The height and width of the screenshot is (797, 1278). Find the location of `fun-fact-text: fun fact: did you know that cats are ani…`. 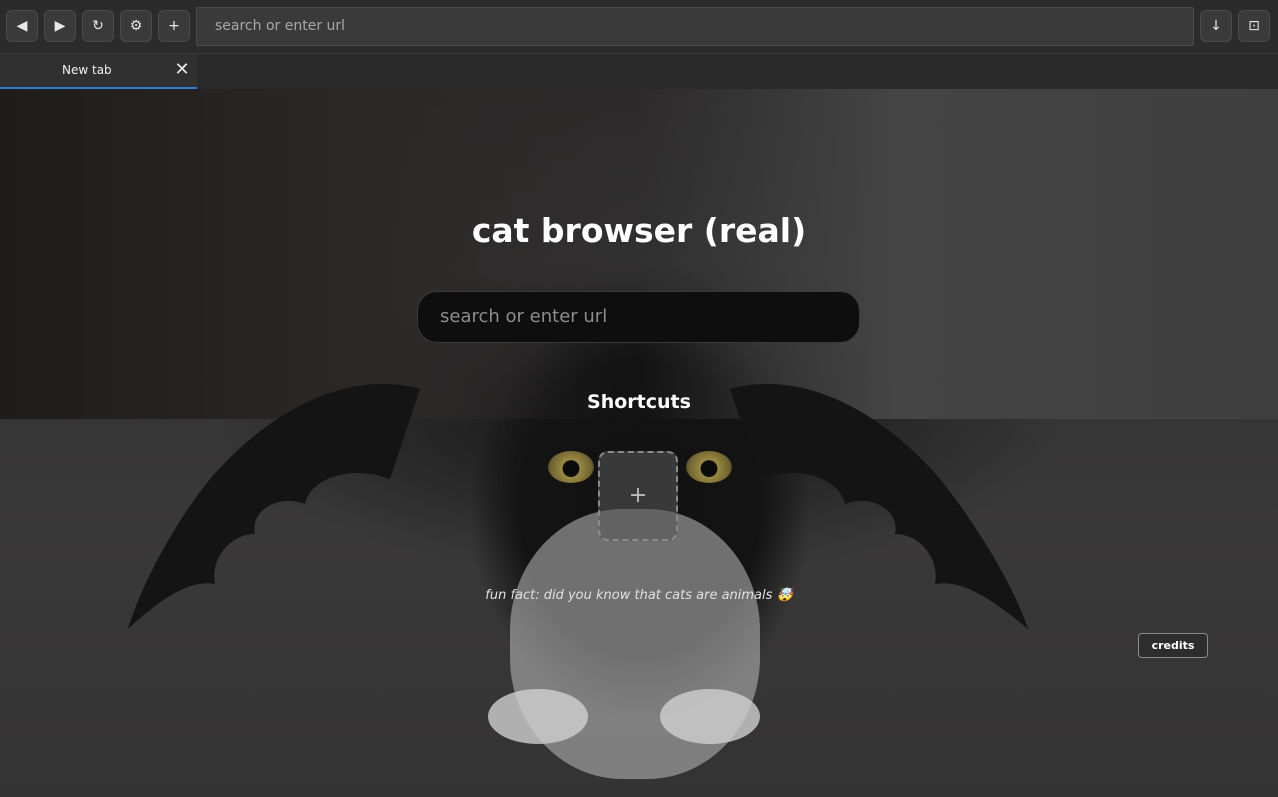

fun-fact-text: fun fact: did you know that cats are ani… is located at coordinates (639, 595).